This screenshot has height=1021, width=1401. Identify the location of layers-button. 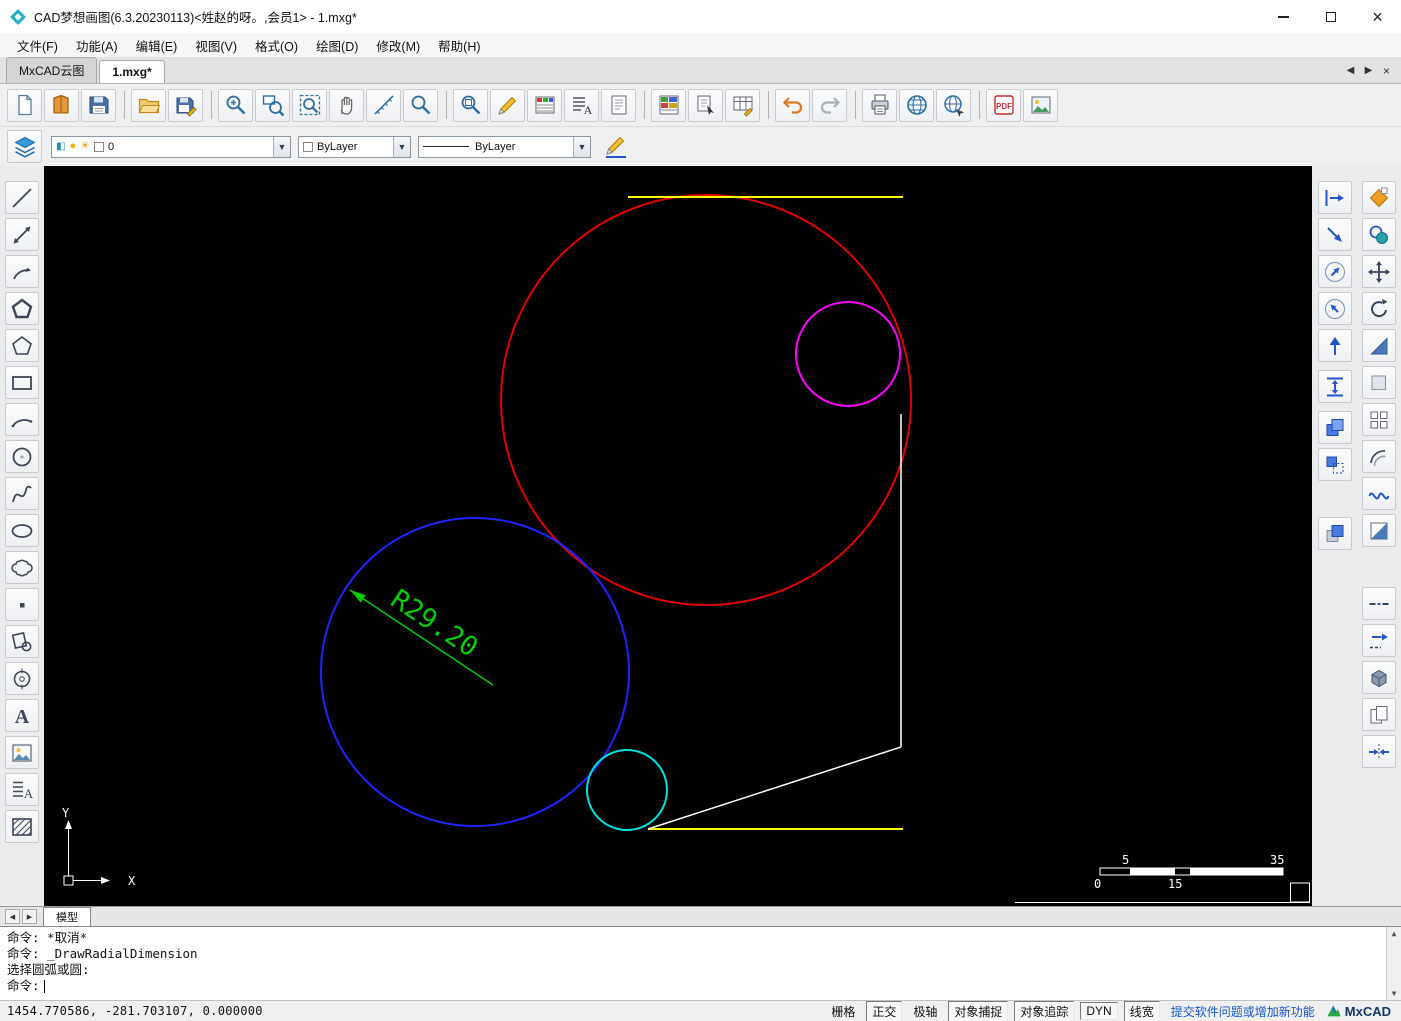
(24, 146).